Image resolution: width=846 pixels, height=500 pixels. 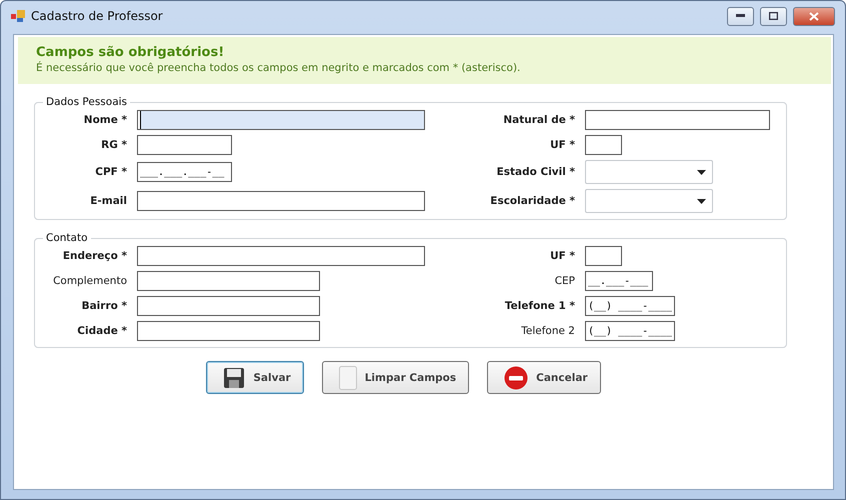 What do you see at coordinates (564, 281) in the screenshot?
I see `field-label: CEP` at bounding box center [564, 281].